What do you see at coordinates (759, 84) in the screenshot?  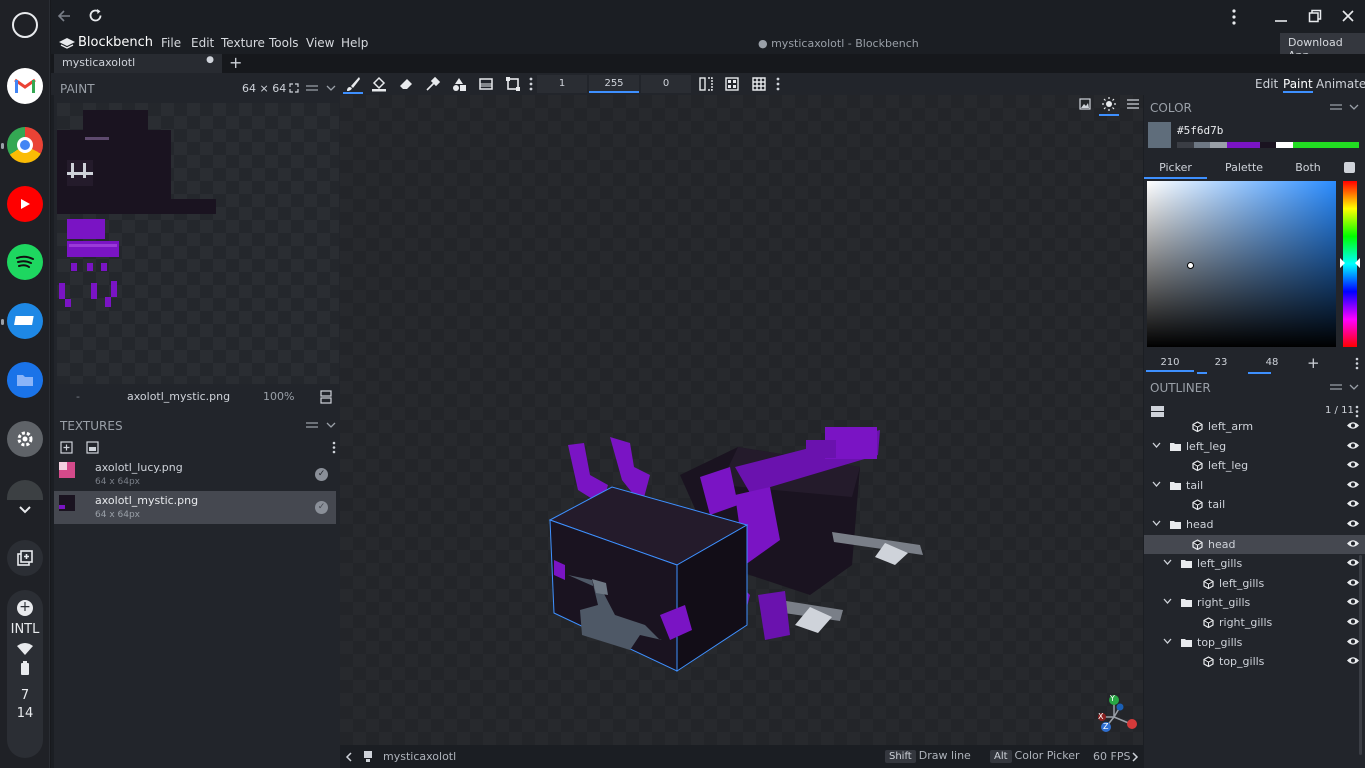 I see `grid-toggle-icon` at bounding box center [759, 84].